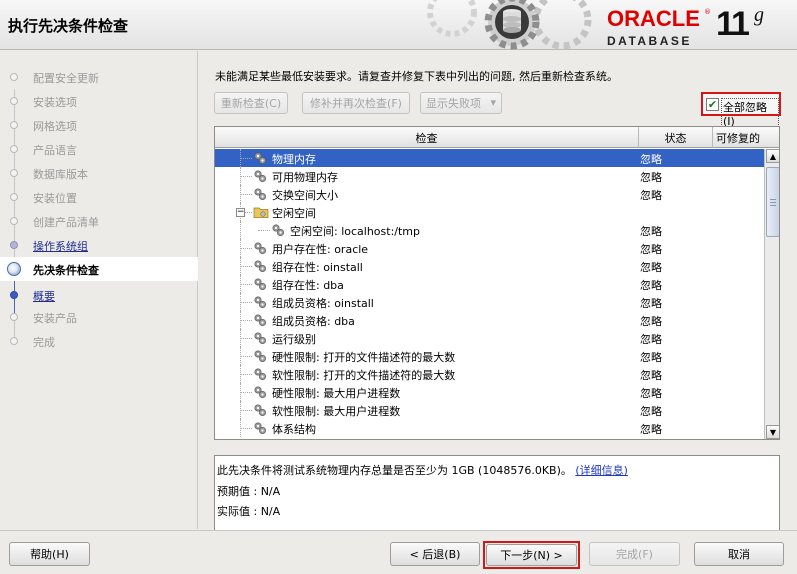 Image resolution: width=797 pixels, height=574 pixels. Describe the element at coordinates (489, 374) in the screenshot. I see `table-row: 软性限制: 打开的文件描述符的最大数 忽略` at that location.